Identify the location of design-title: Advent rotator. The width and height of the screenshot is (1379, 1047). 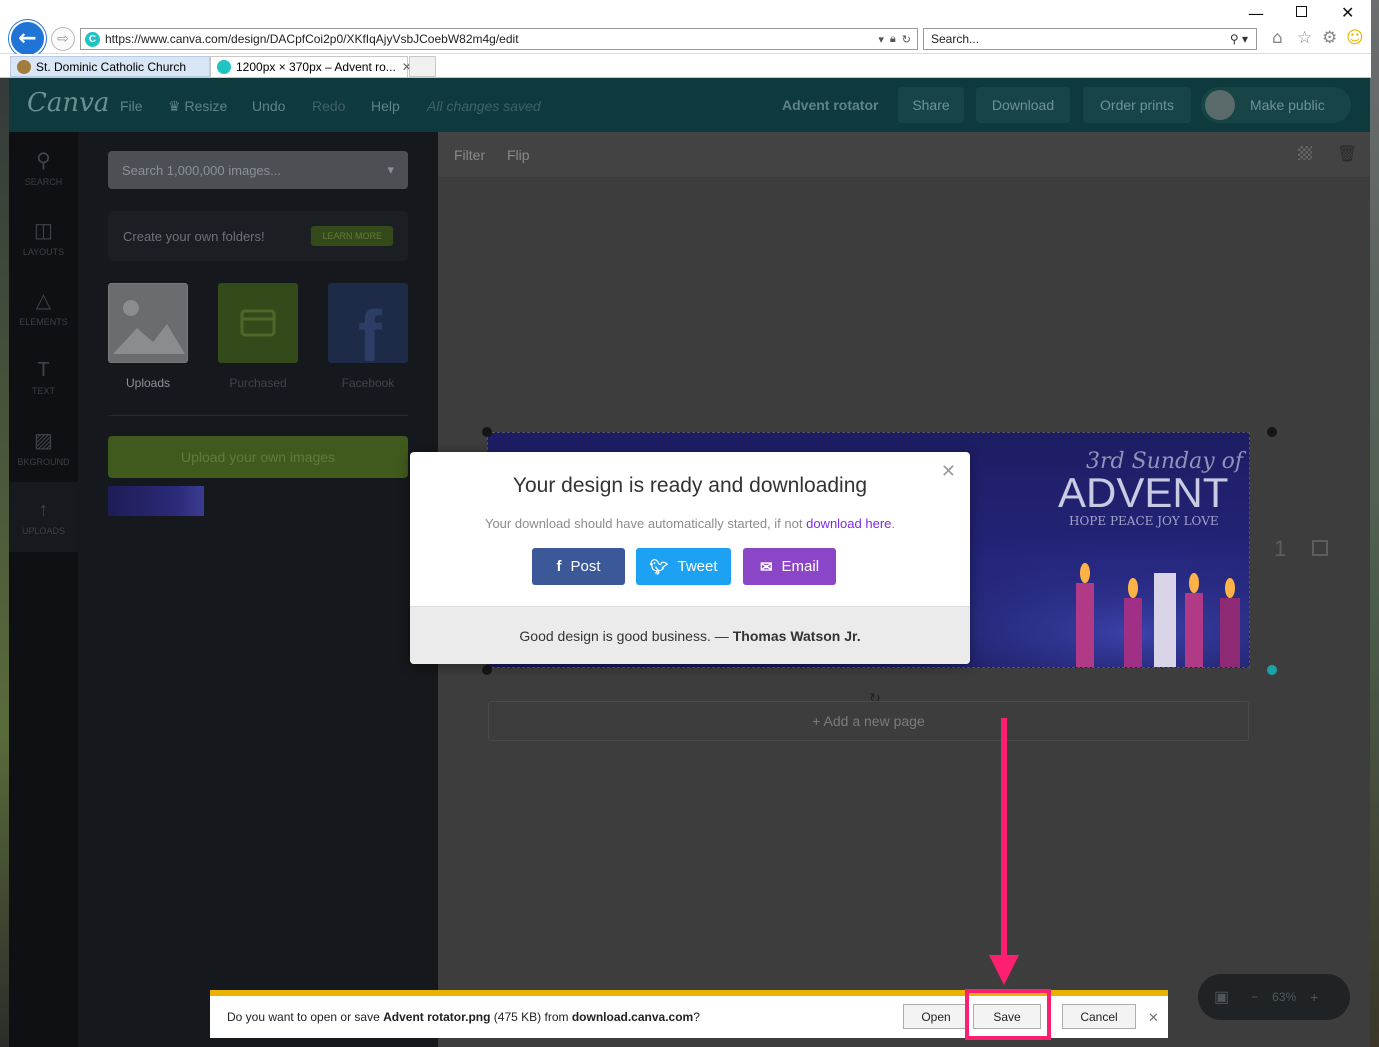
(830, 105).